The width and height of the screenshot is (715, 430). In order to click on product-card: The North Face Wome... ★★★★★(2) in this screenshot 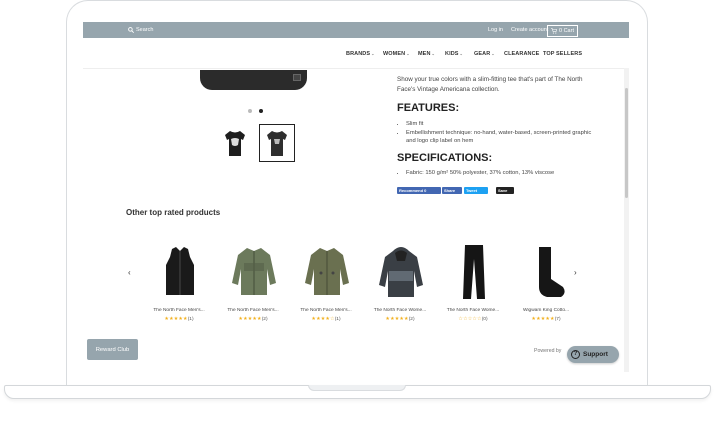, I will do `click(402, 288)`.